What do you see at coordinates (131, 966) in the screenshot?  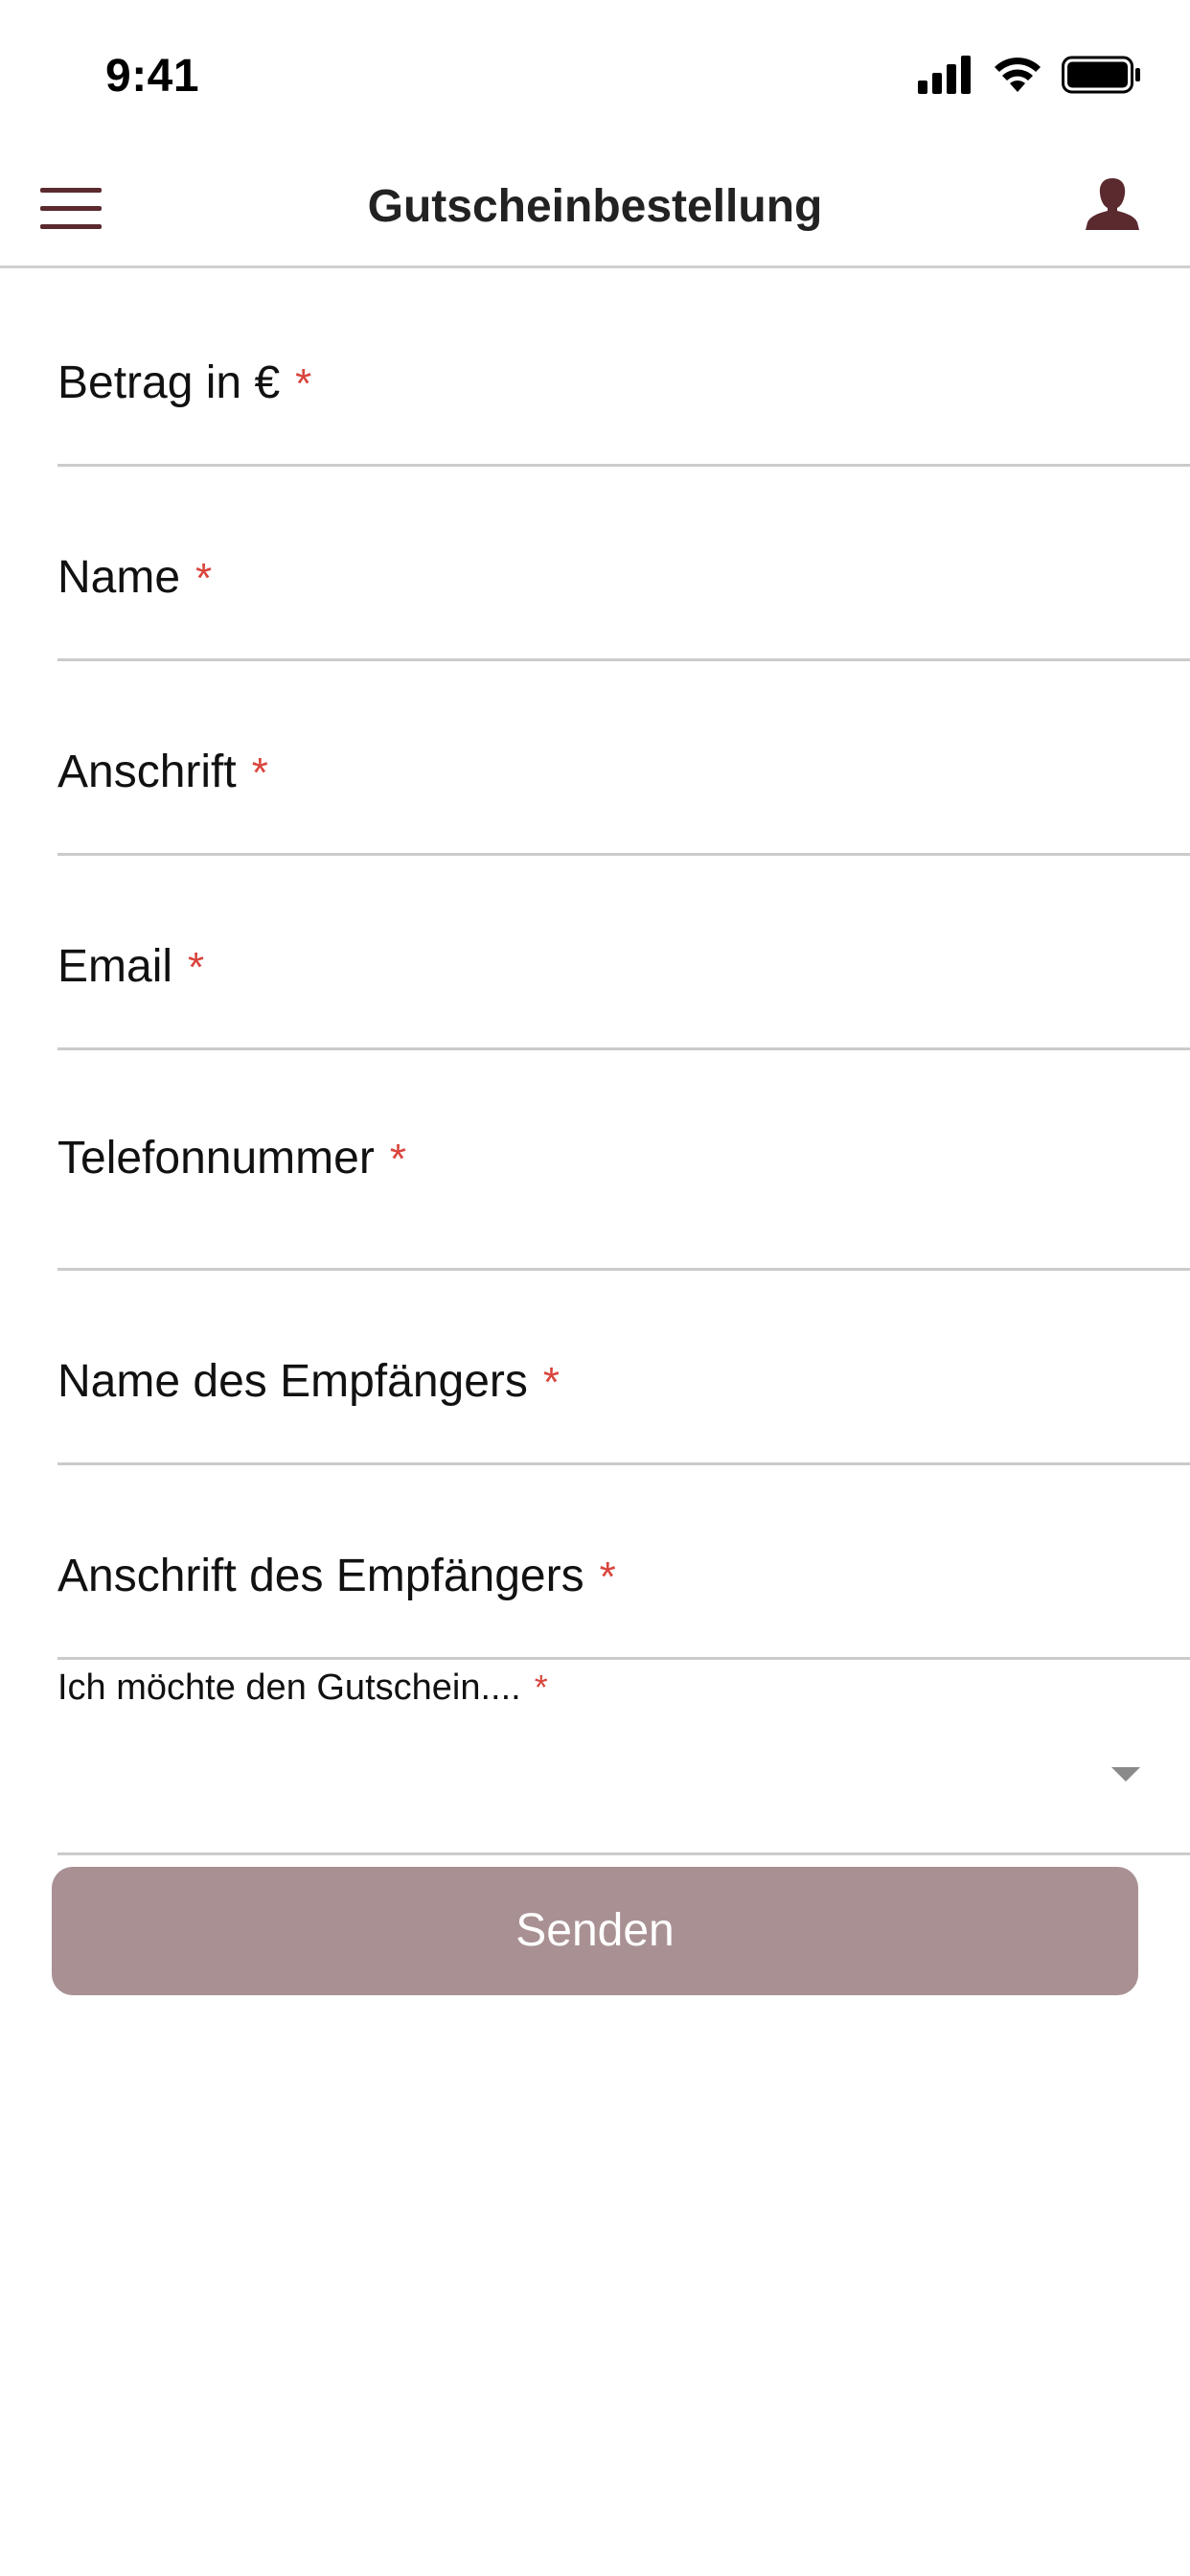 I see `email-label: Email *` at bounding box center [131, 966].